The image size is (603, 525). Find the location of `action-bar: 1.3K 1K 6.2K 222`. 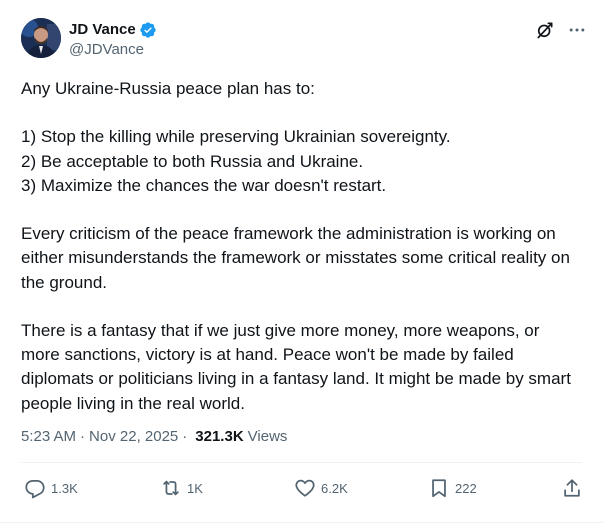

action-bar: 1.3K 1K 6.2K 222 is located at coordinates (301, 488).